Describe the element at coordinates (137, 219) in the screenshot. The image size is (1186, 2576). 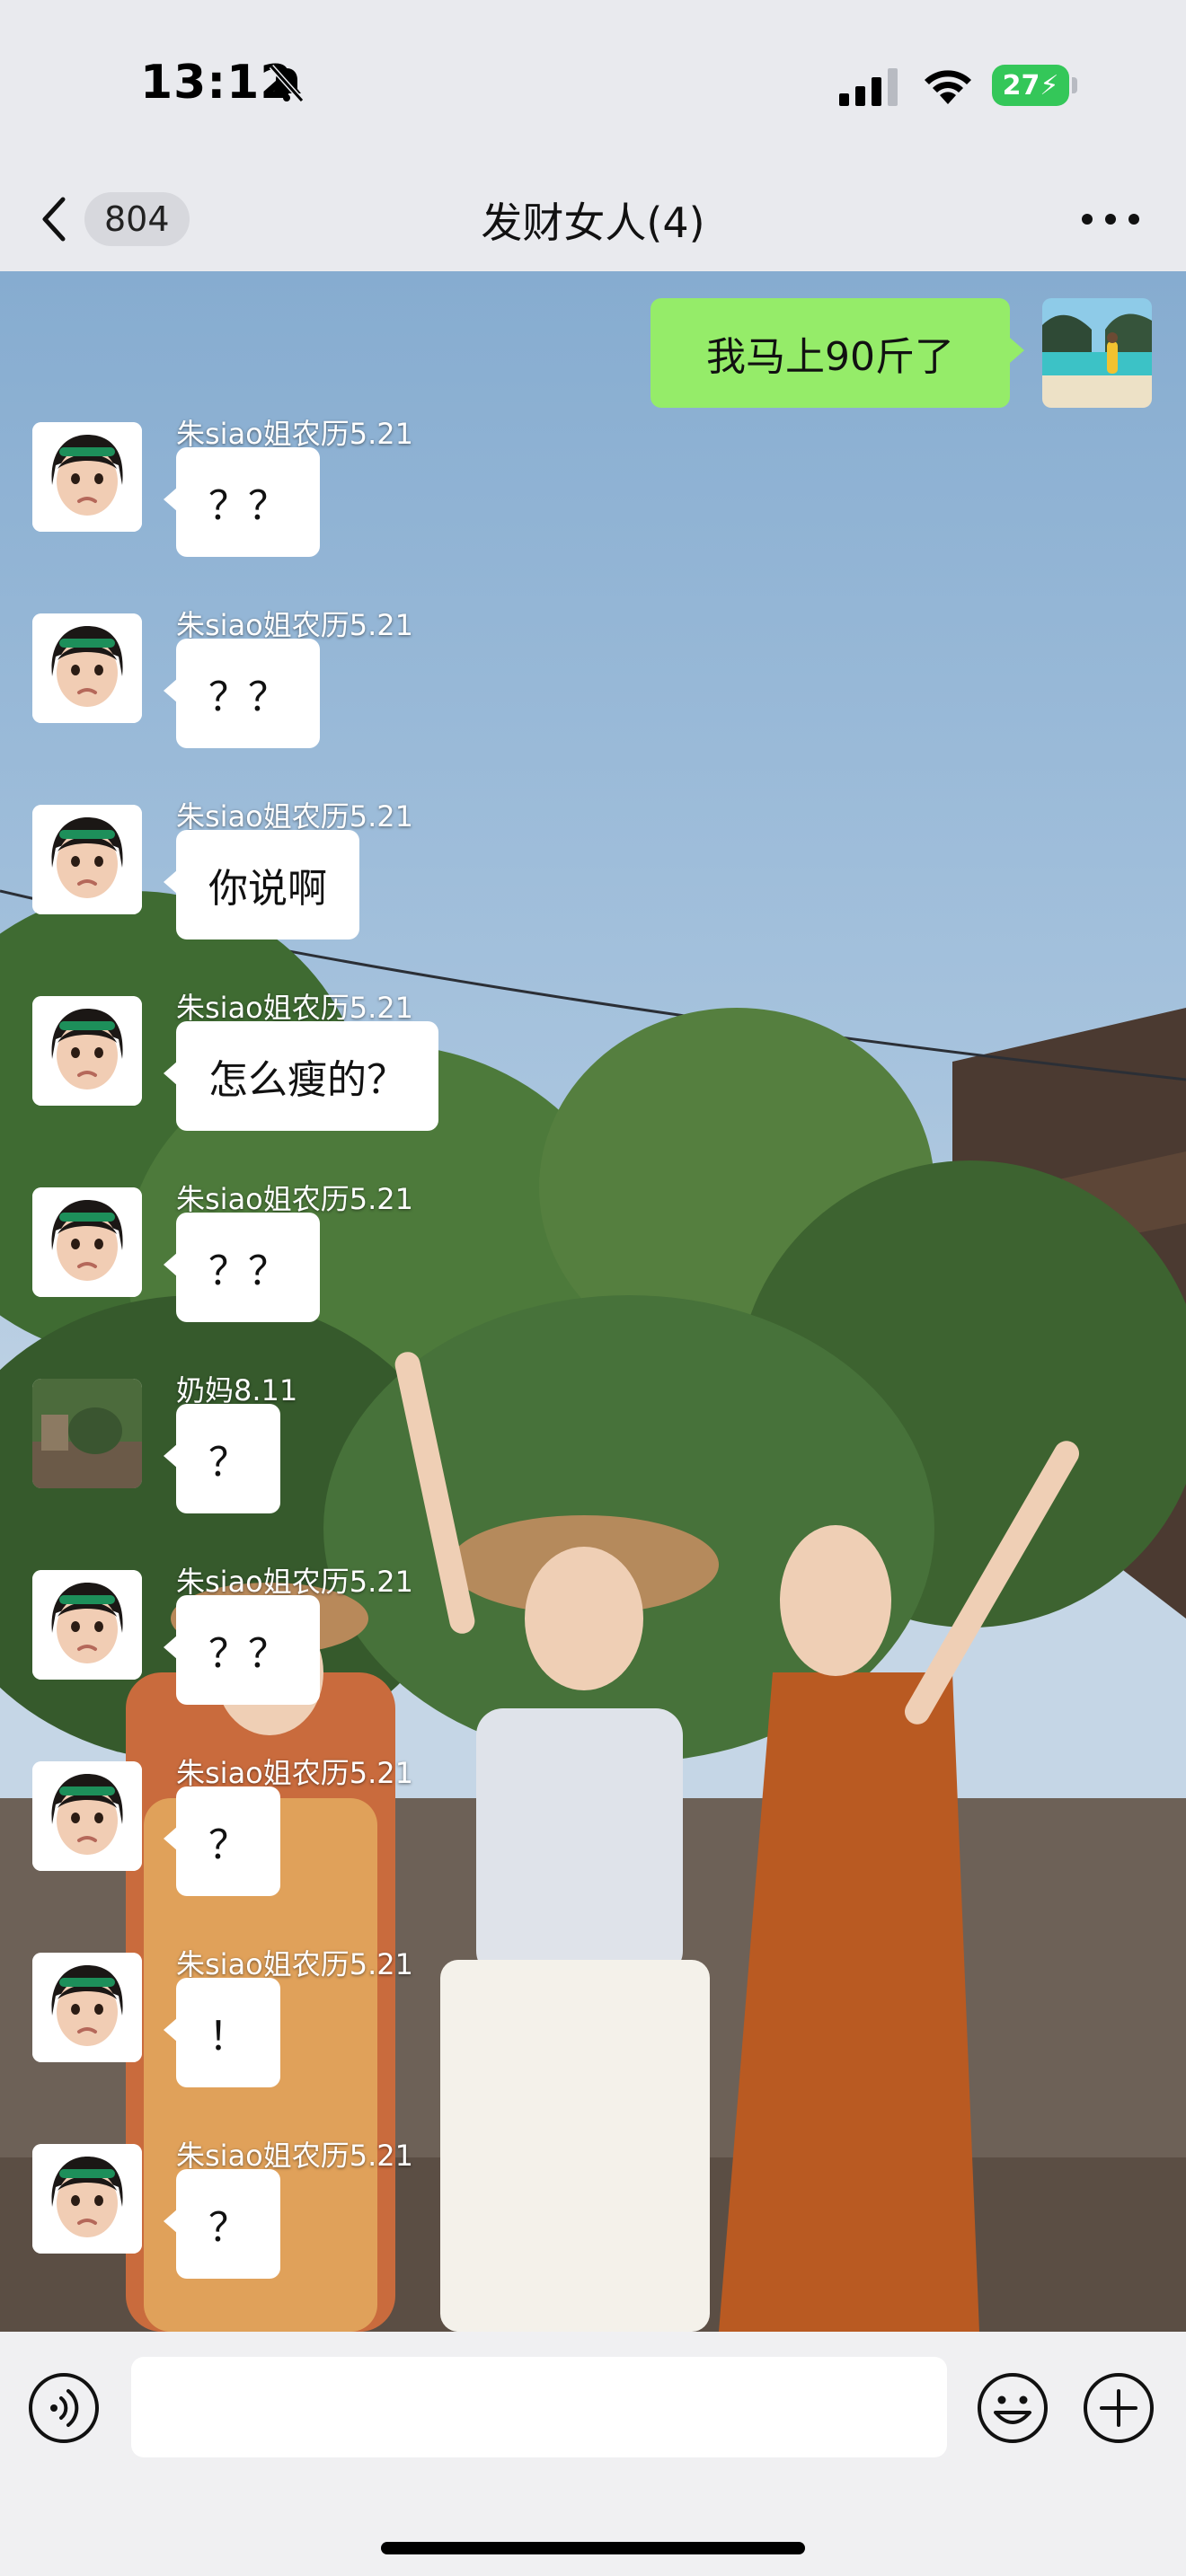
I see `unread-count-badge: 804` at that location.